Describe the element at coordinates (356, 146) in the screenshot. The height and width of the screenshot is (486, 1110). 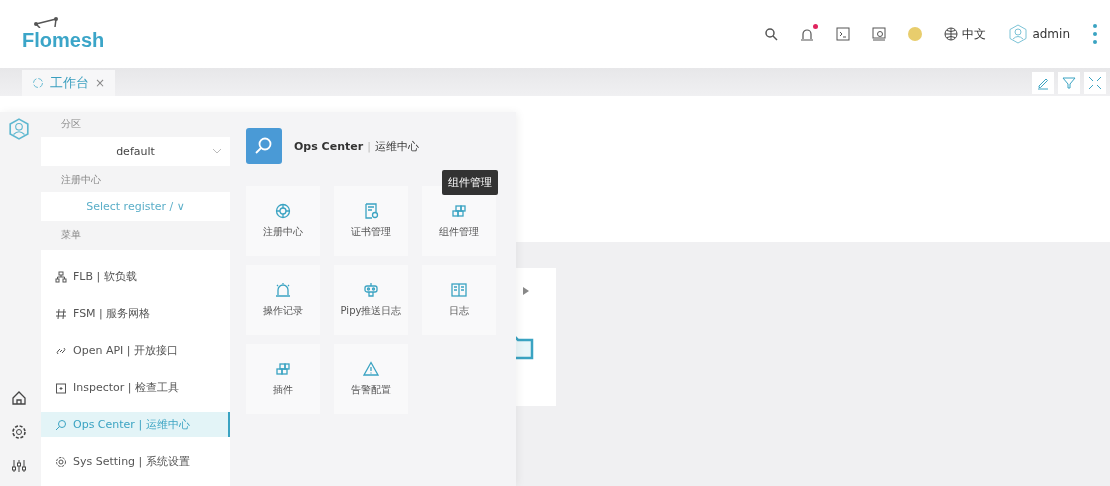
I see `panel-title: Ops Center | 运维中心` at that location.